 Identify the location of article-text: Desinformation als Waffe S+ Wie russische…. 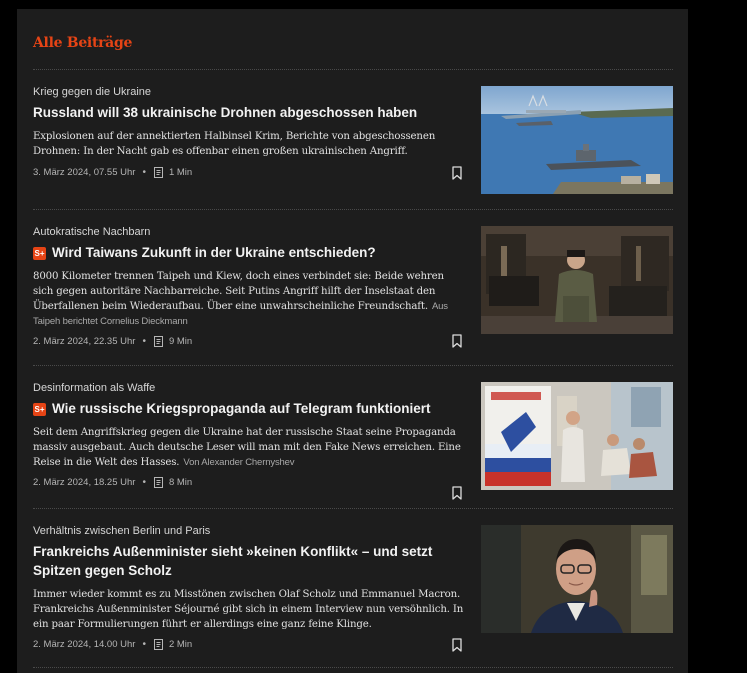
(250, 426).